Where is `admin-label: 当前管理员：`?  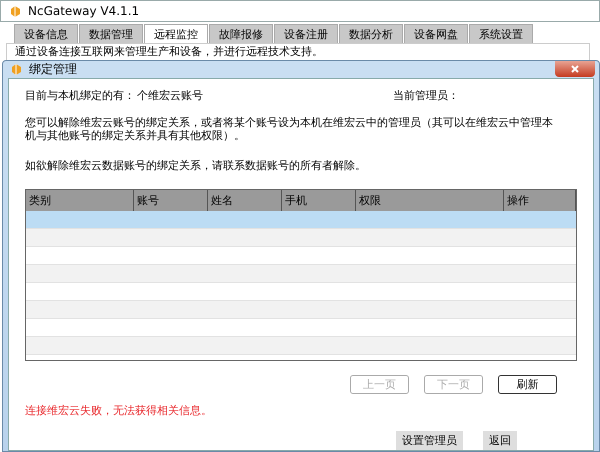 admin-label: 当前管理员： is located at coordinates (426, 95).